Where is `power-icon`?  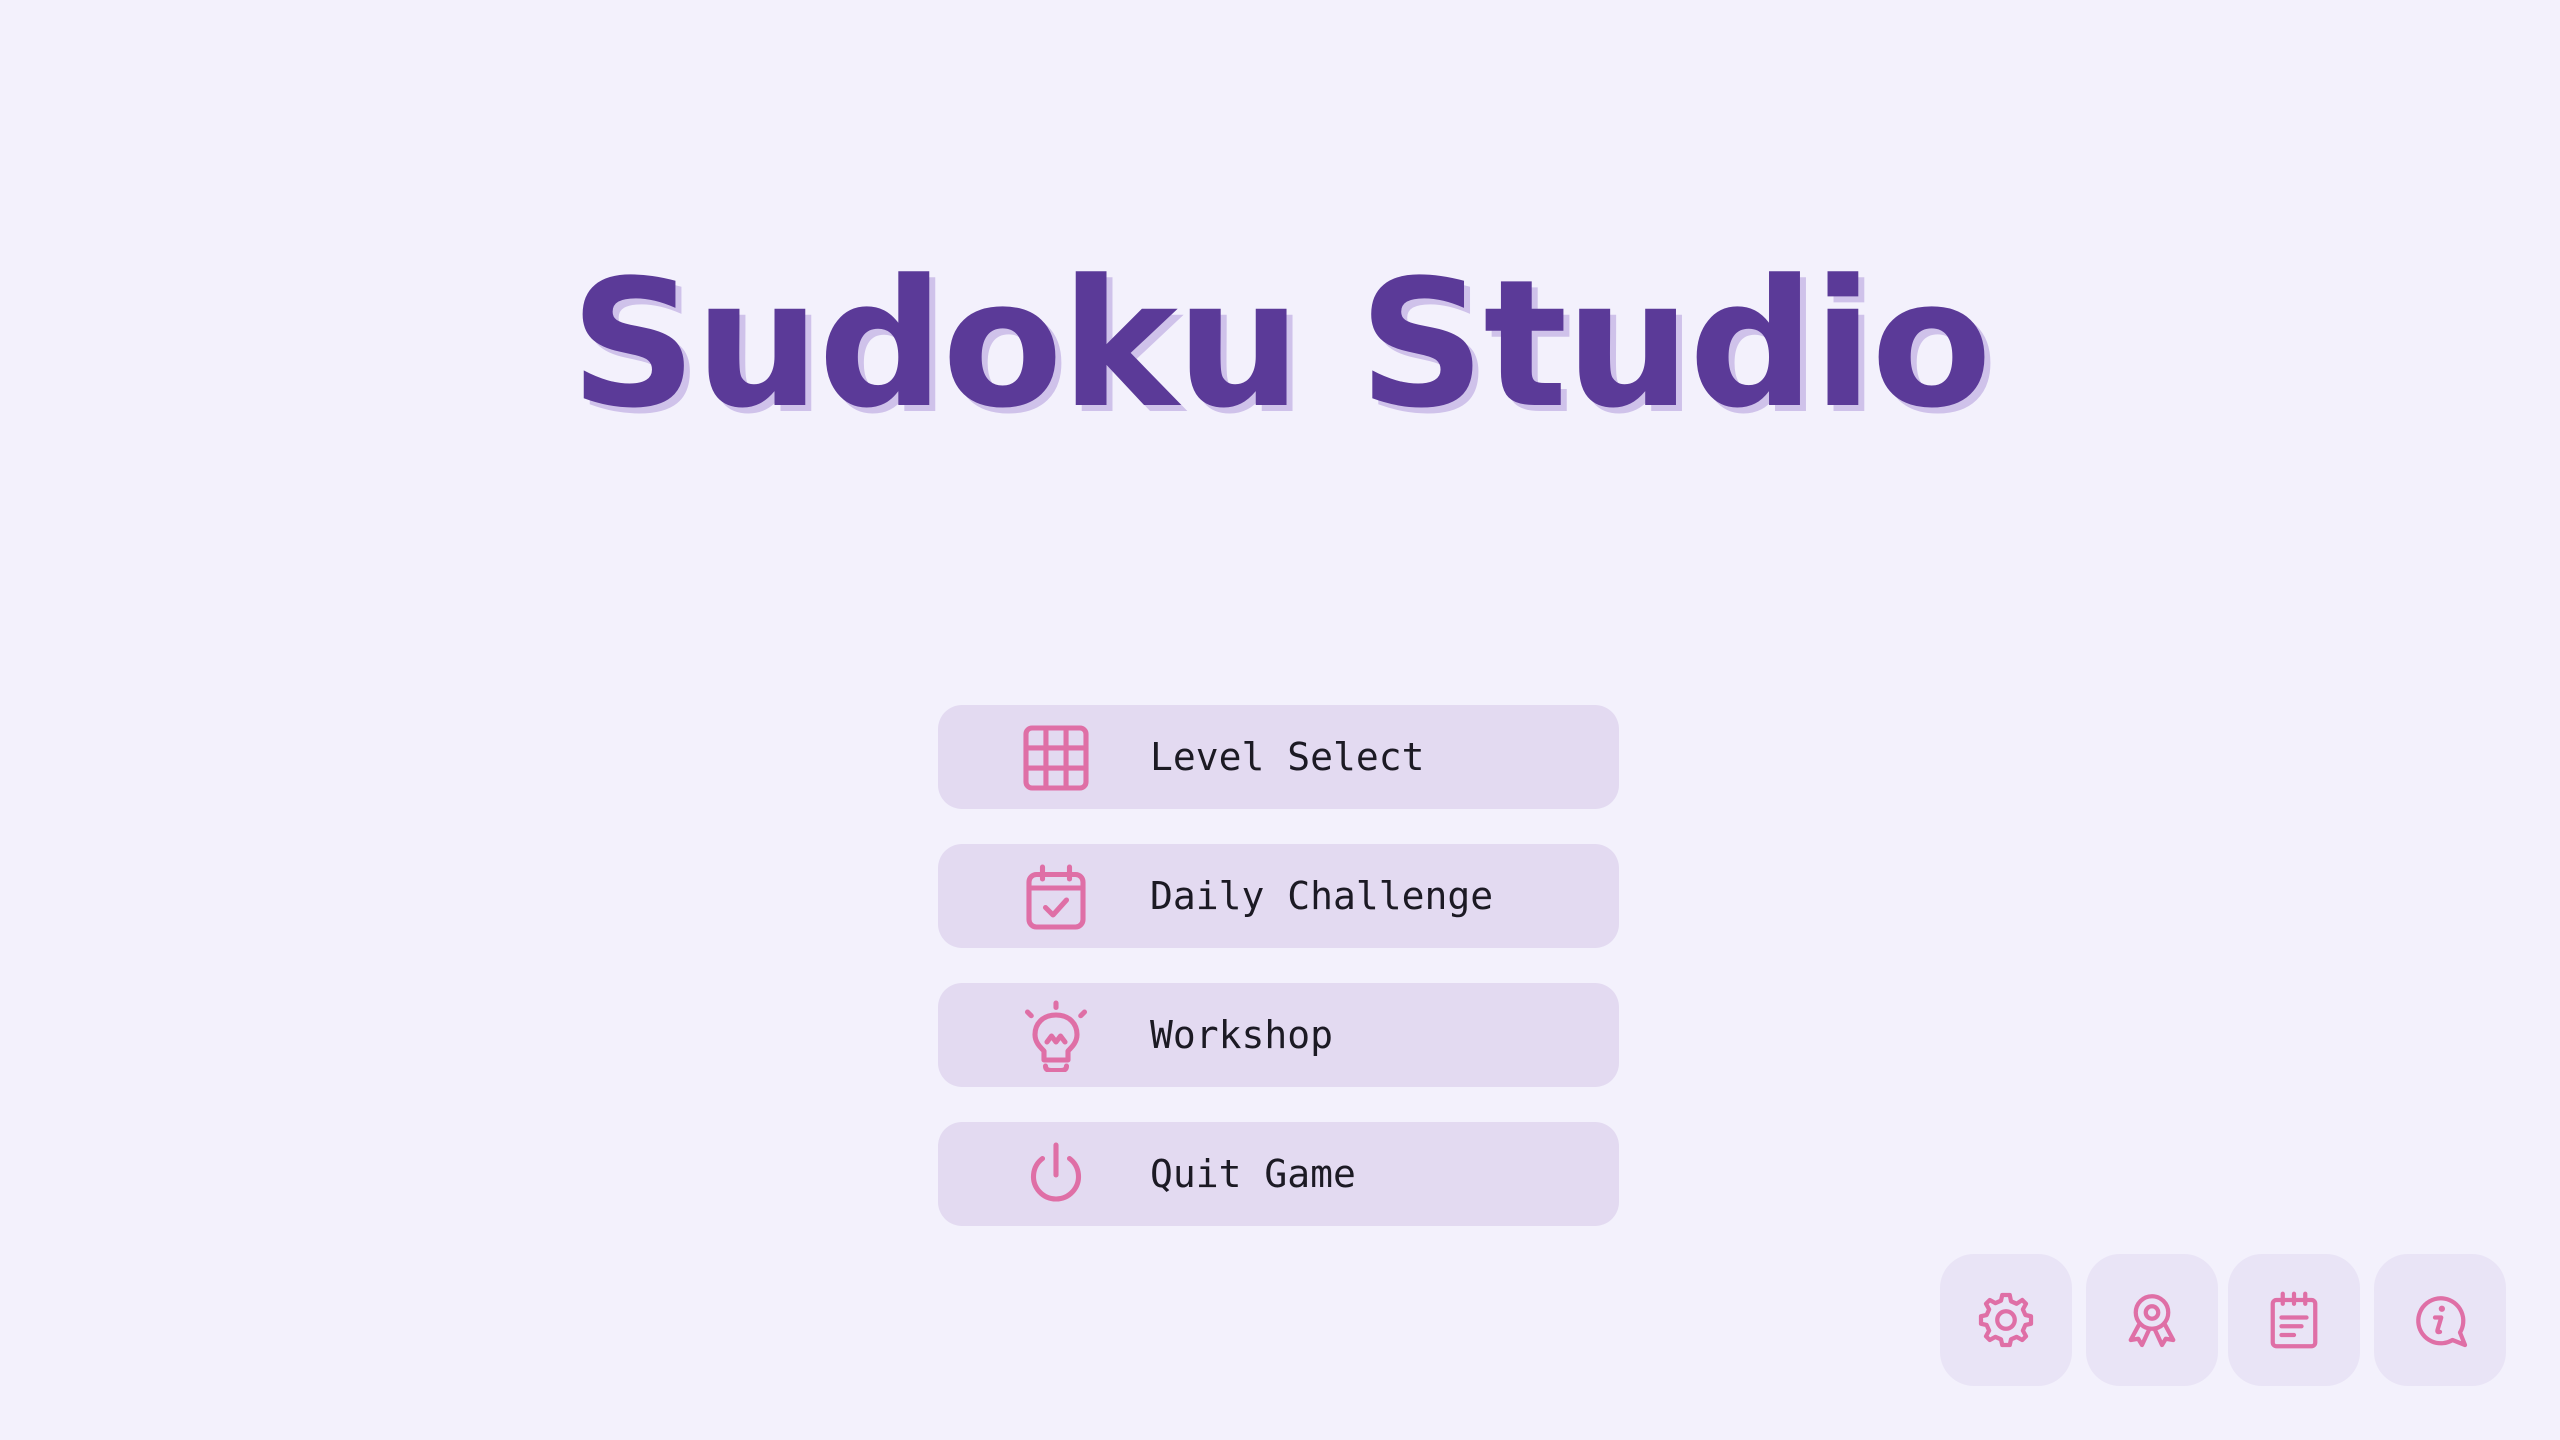 power-icon is located at coordinates (1056, 1175).